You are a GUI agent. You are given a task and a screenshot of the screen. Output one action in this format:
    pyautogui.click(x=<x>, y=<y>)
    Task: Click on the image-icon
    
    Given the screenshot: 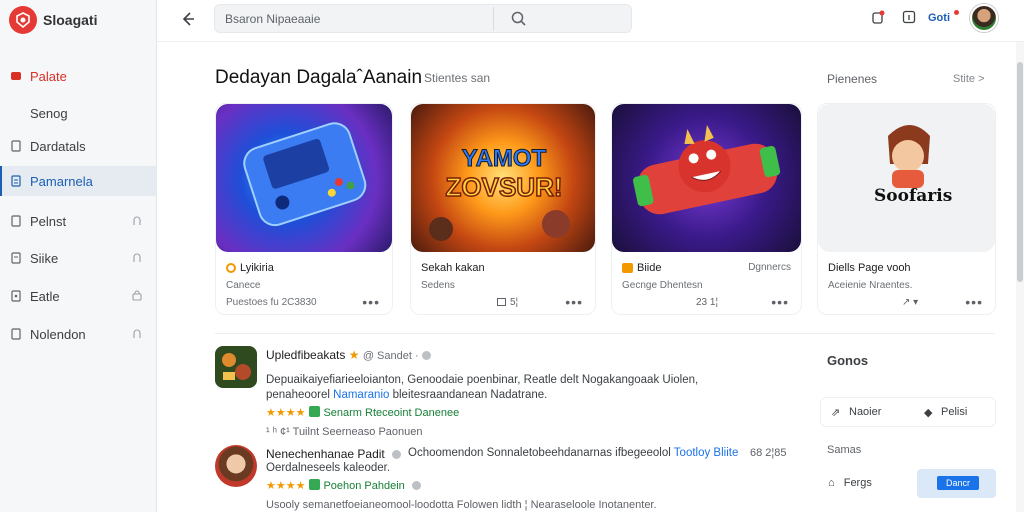 What is the action you would take?
    pyautogui.click(x=501, y=302)
    